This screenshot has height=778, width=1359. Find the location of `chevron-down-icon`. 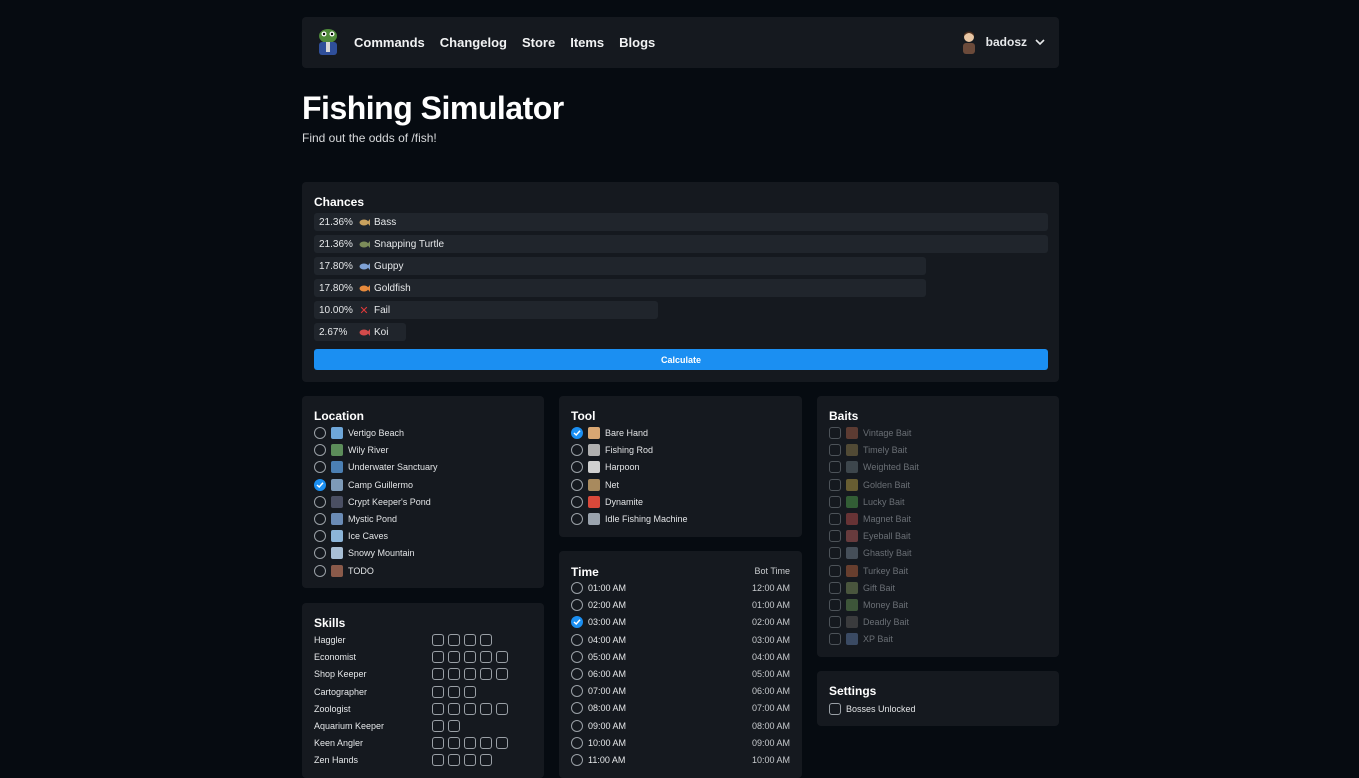

chevron-down-icon is located at coordinates (1040, 42).